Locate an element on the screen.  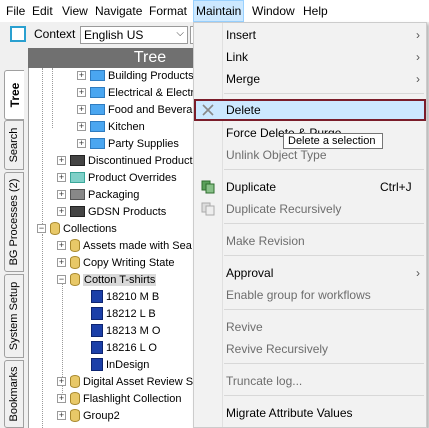
tree-row: + Packaging is located at coordinates (98, 195).